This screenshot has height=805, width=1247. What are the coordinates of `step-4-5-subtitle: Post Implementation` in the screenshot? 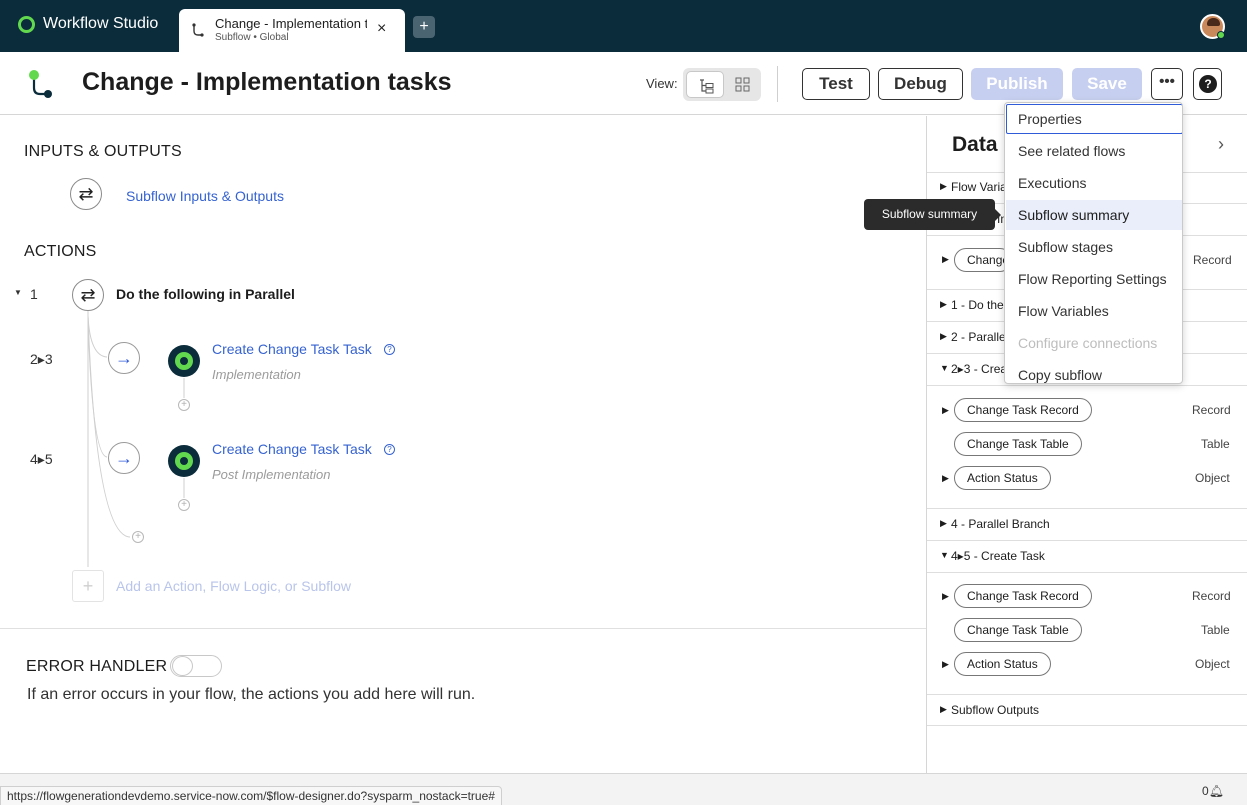 It's located at (271, 474).